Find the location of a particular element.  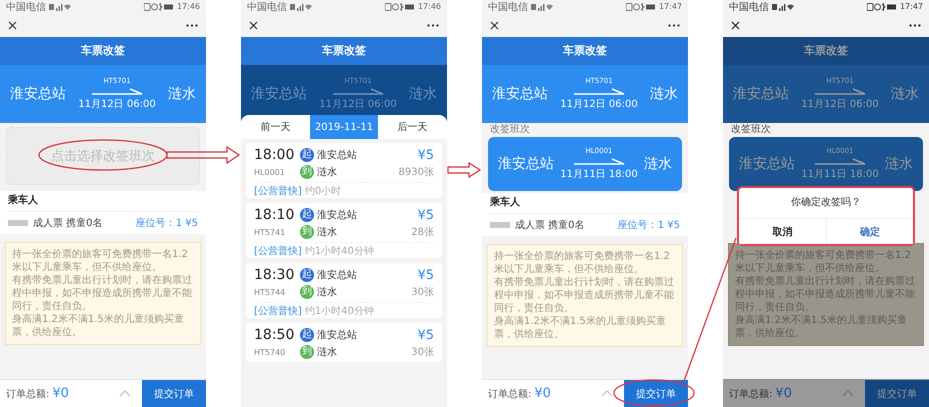

trip-card: 18:10 起 淮安总站 ¥5 HT5741 到 涟水 28张 [公营普快] 约1小时40分钟 is located at coordinates (344, 230).